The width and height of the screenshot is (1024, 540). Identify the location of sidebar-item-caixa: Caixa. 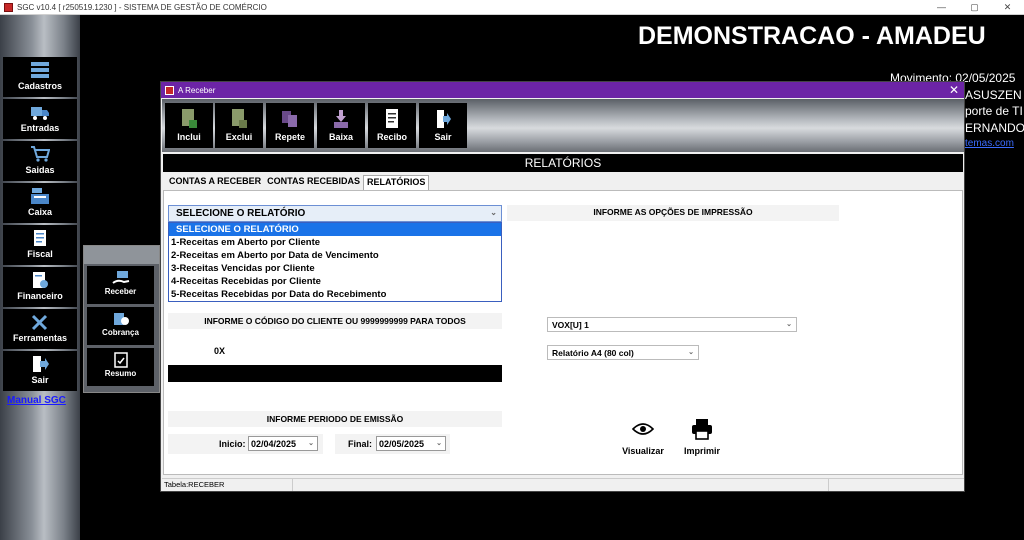
(40, 203).